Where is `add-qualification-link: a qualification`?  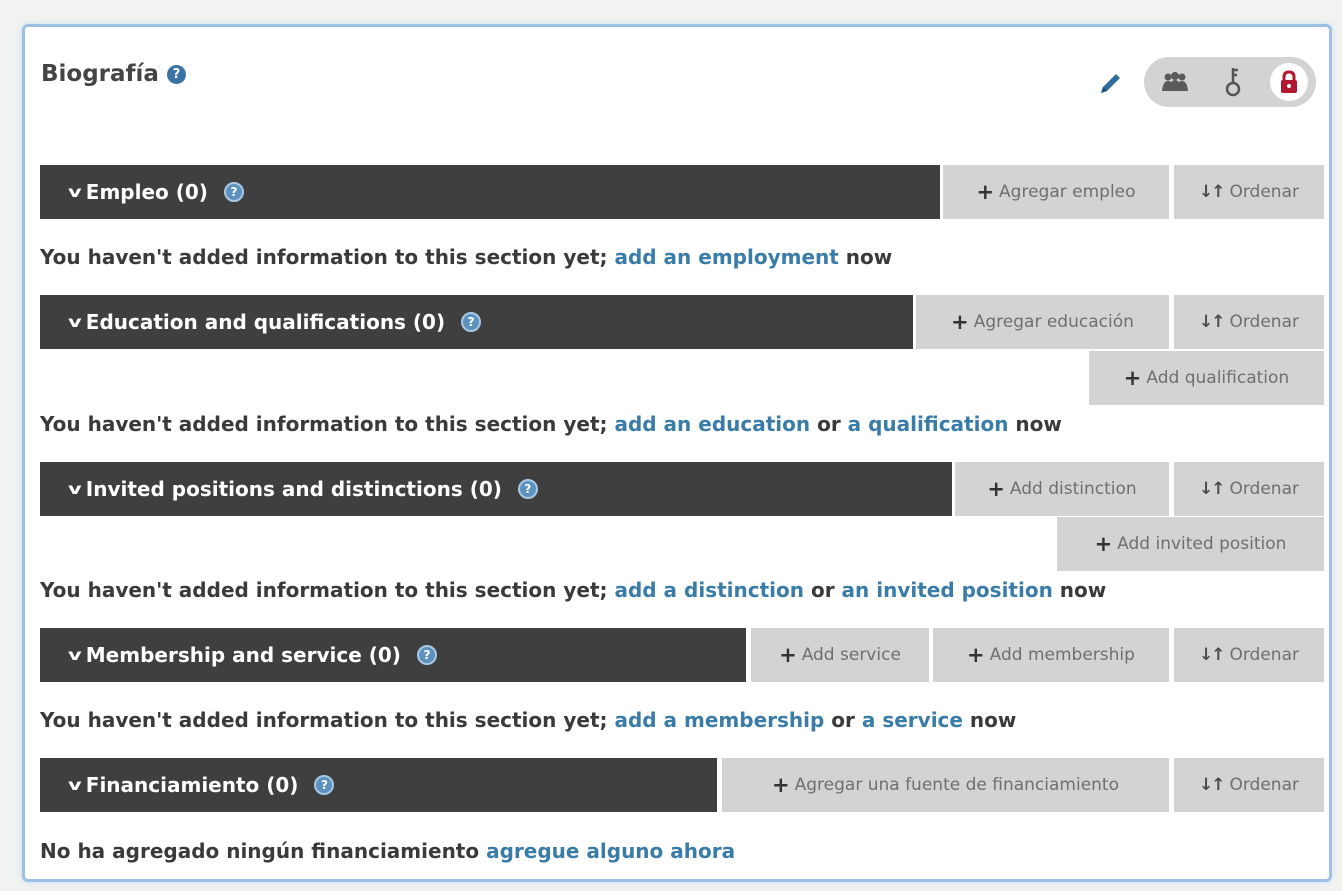
add-qualification-link: a qualification is located at coordinates (928, 424).